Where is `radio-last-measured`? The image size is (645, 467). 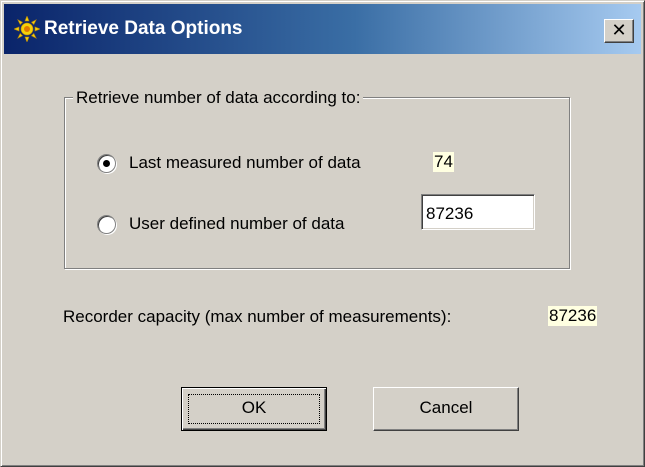
radio-last-measured is located at coordinates (106, 163).